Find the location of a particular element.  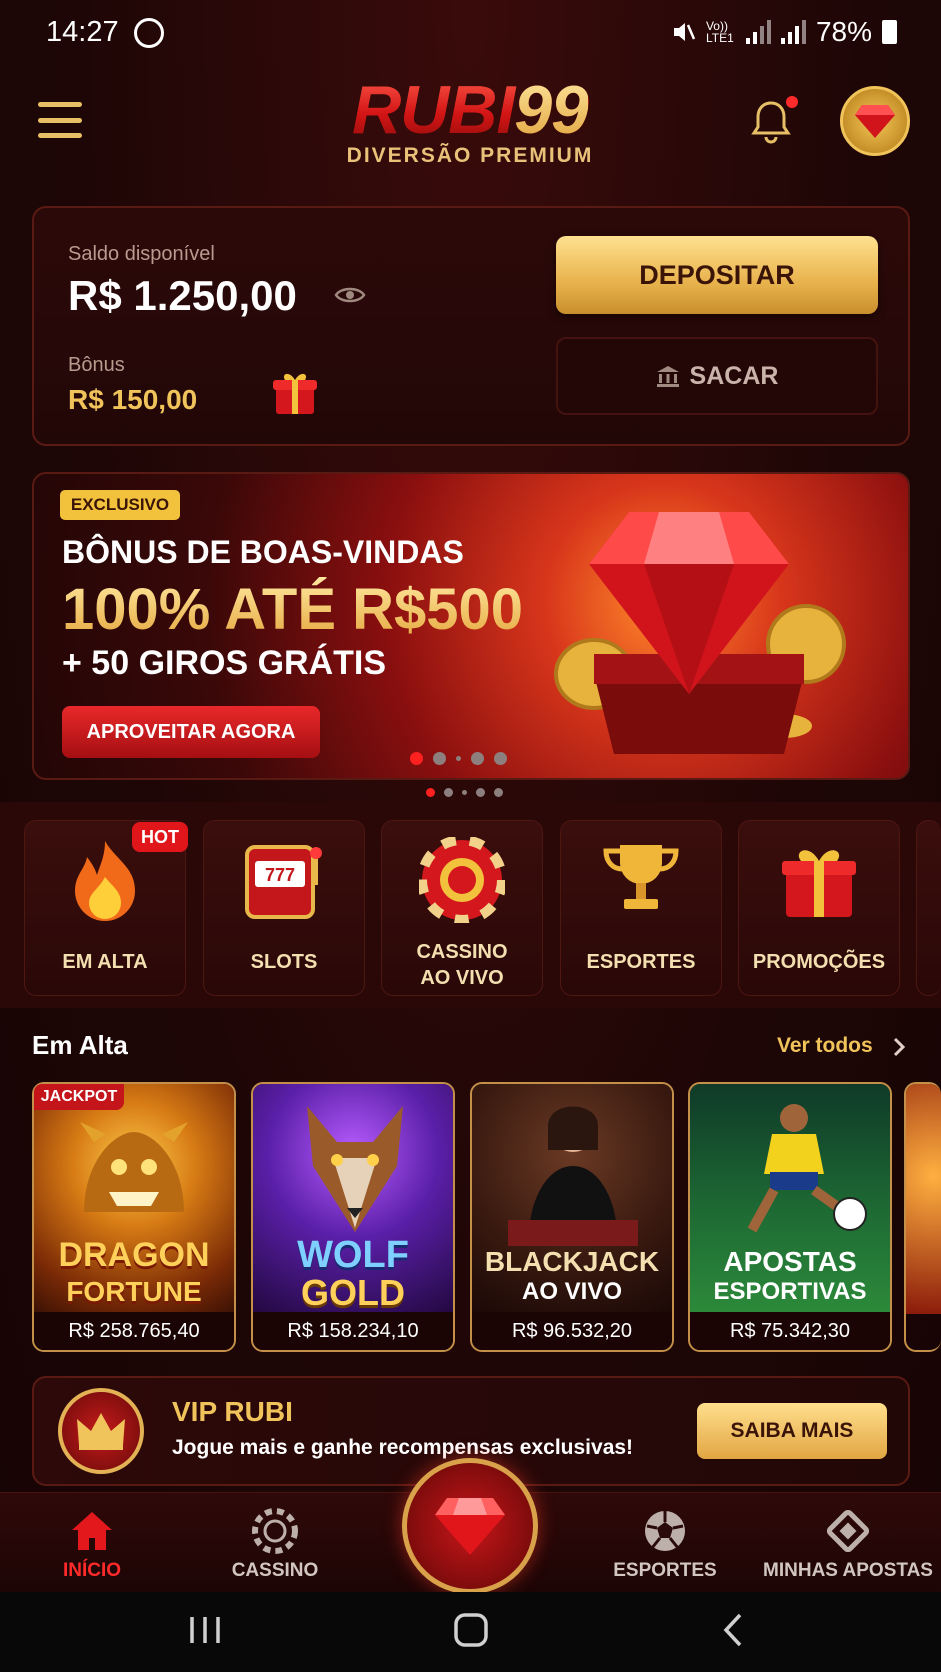

section-title: Em Alta is located at coordinates (80, 1045).